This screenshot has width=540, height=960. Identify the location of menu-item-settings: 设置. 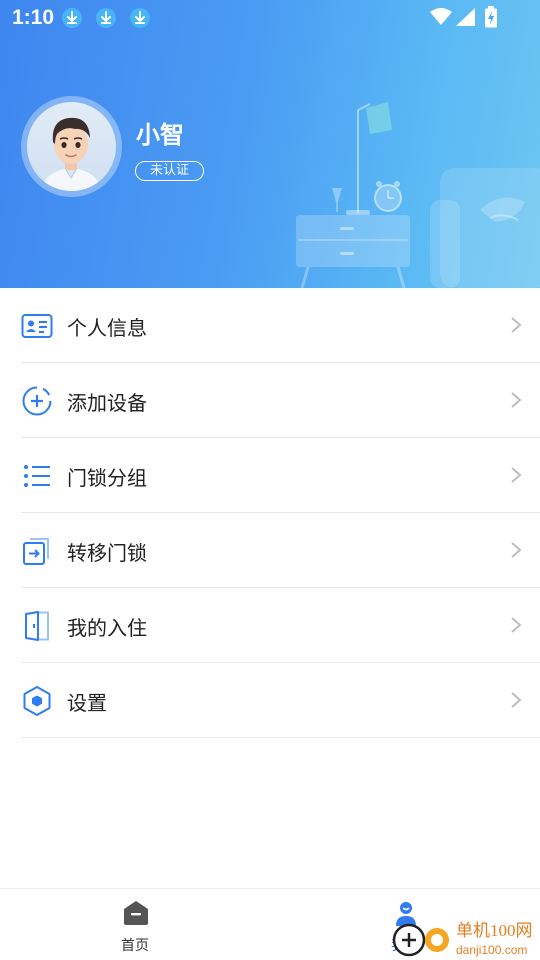
(280, 700).